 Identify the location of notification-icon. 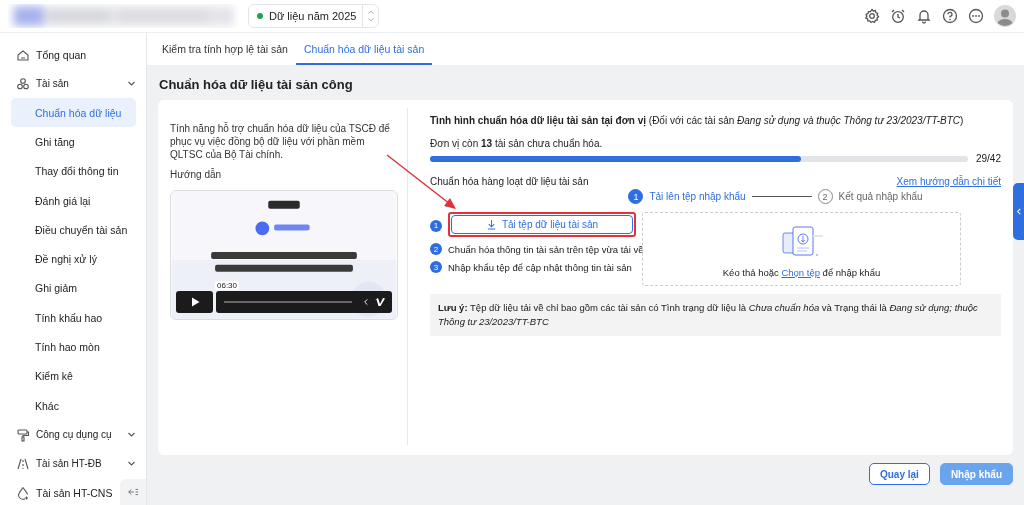
(924, 16).